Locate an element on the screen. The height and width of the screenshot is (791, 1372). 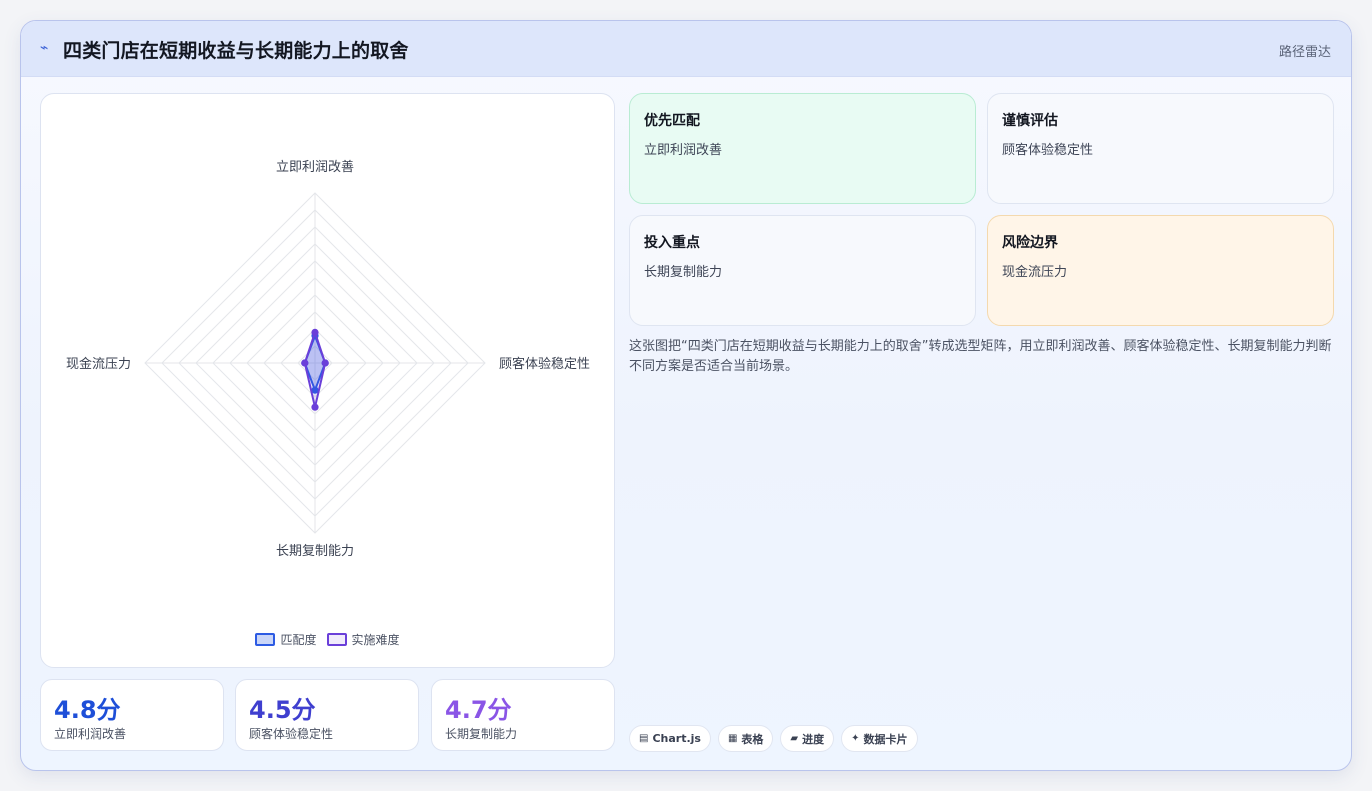
chip-progress: ▰ 进度 is located at coordinates (807, 738).